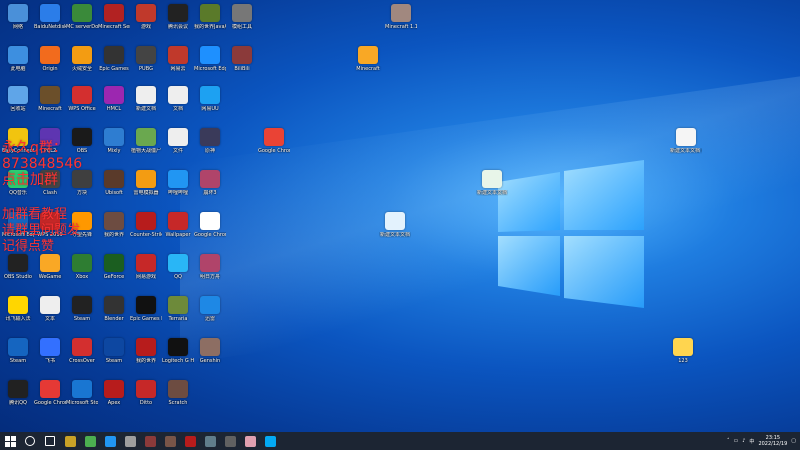 Image resolution: width=800 pixels, height=450 pixels. What do you see at coordinates (114, 309) in the screenshot?
I see `desktop-icon: Blender` at bounding box center [114, 309].